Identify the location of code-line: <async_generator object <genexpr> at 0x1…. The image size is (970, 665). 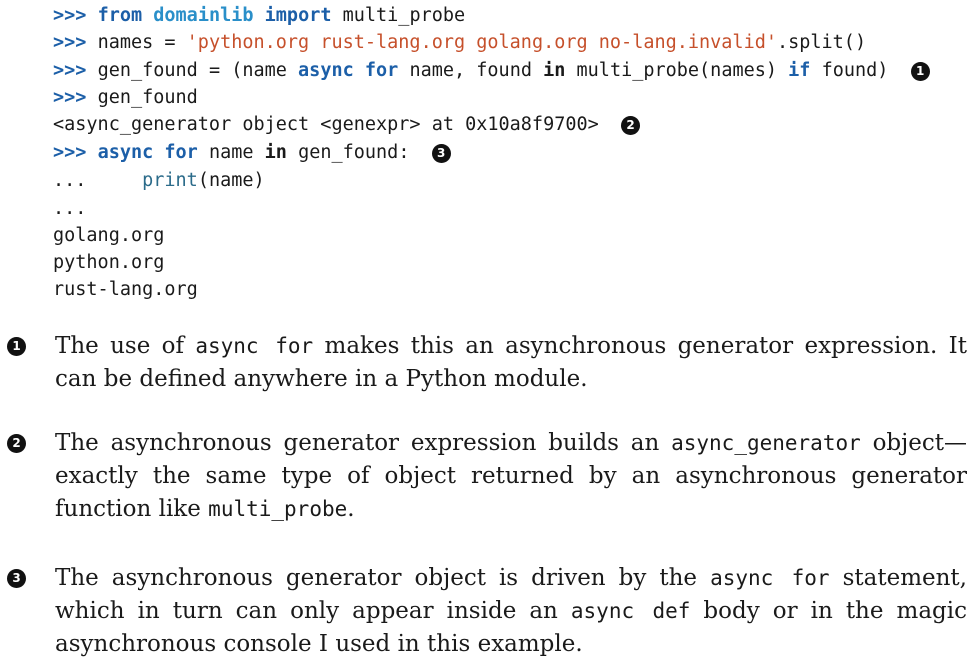
(347, 125).